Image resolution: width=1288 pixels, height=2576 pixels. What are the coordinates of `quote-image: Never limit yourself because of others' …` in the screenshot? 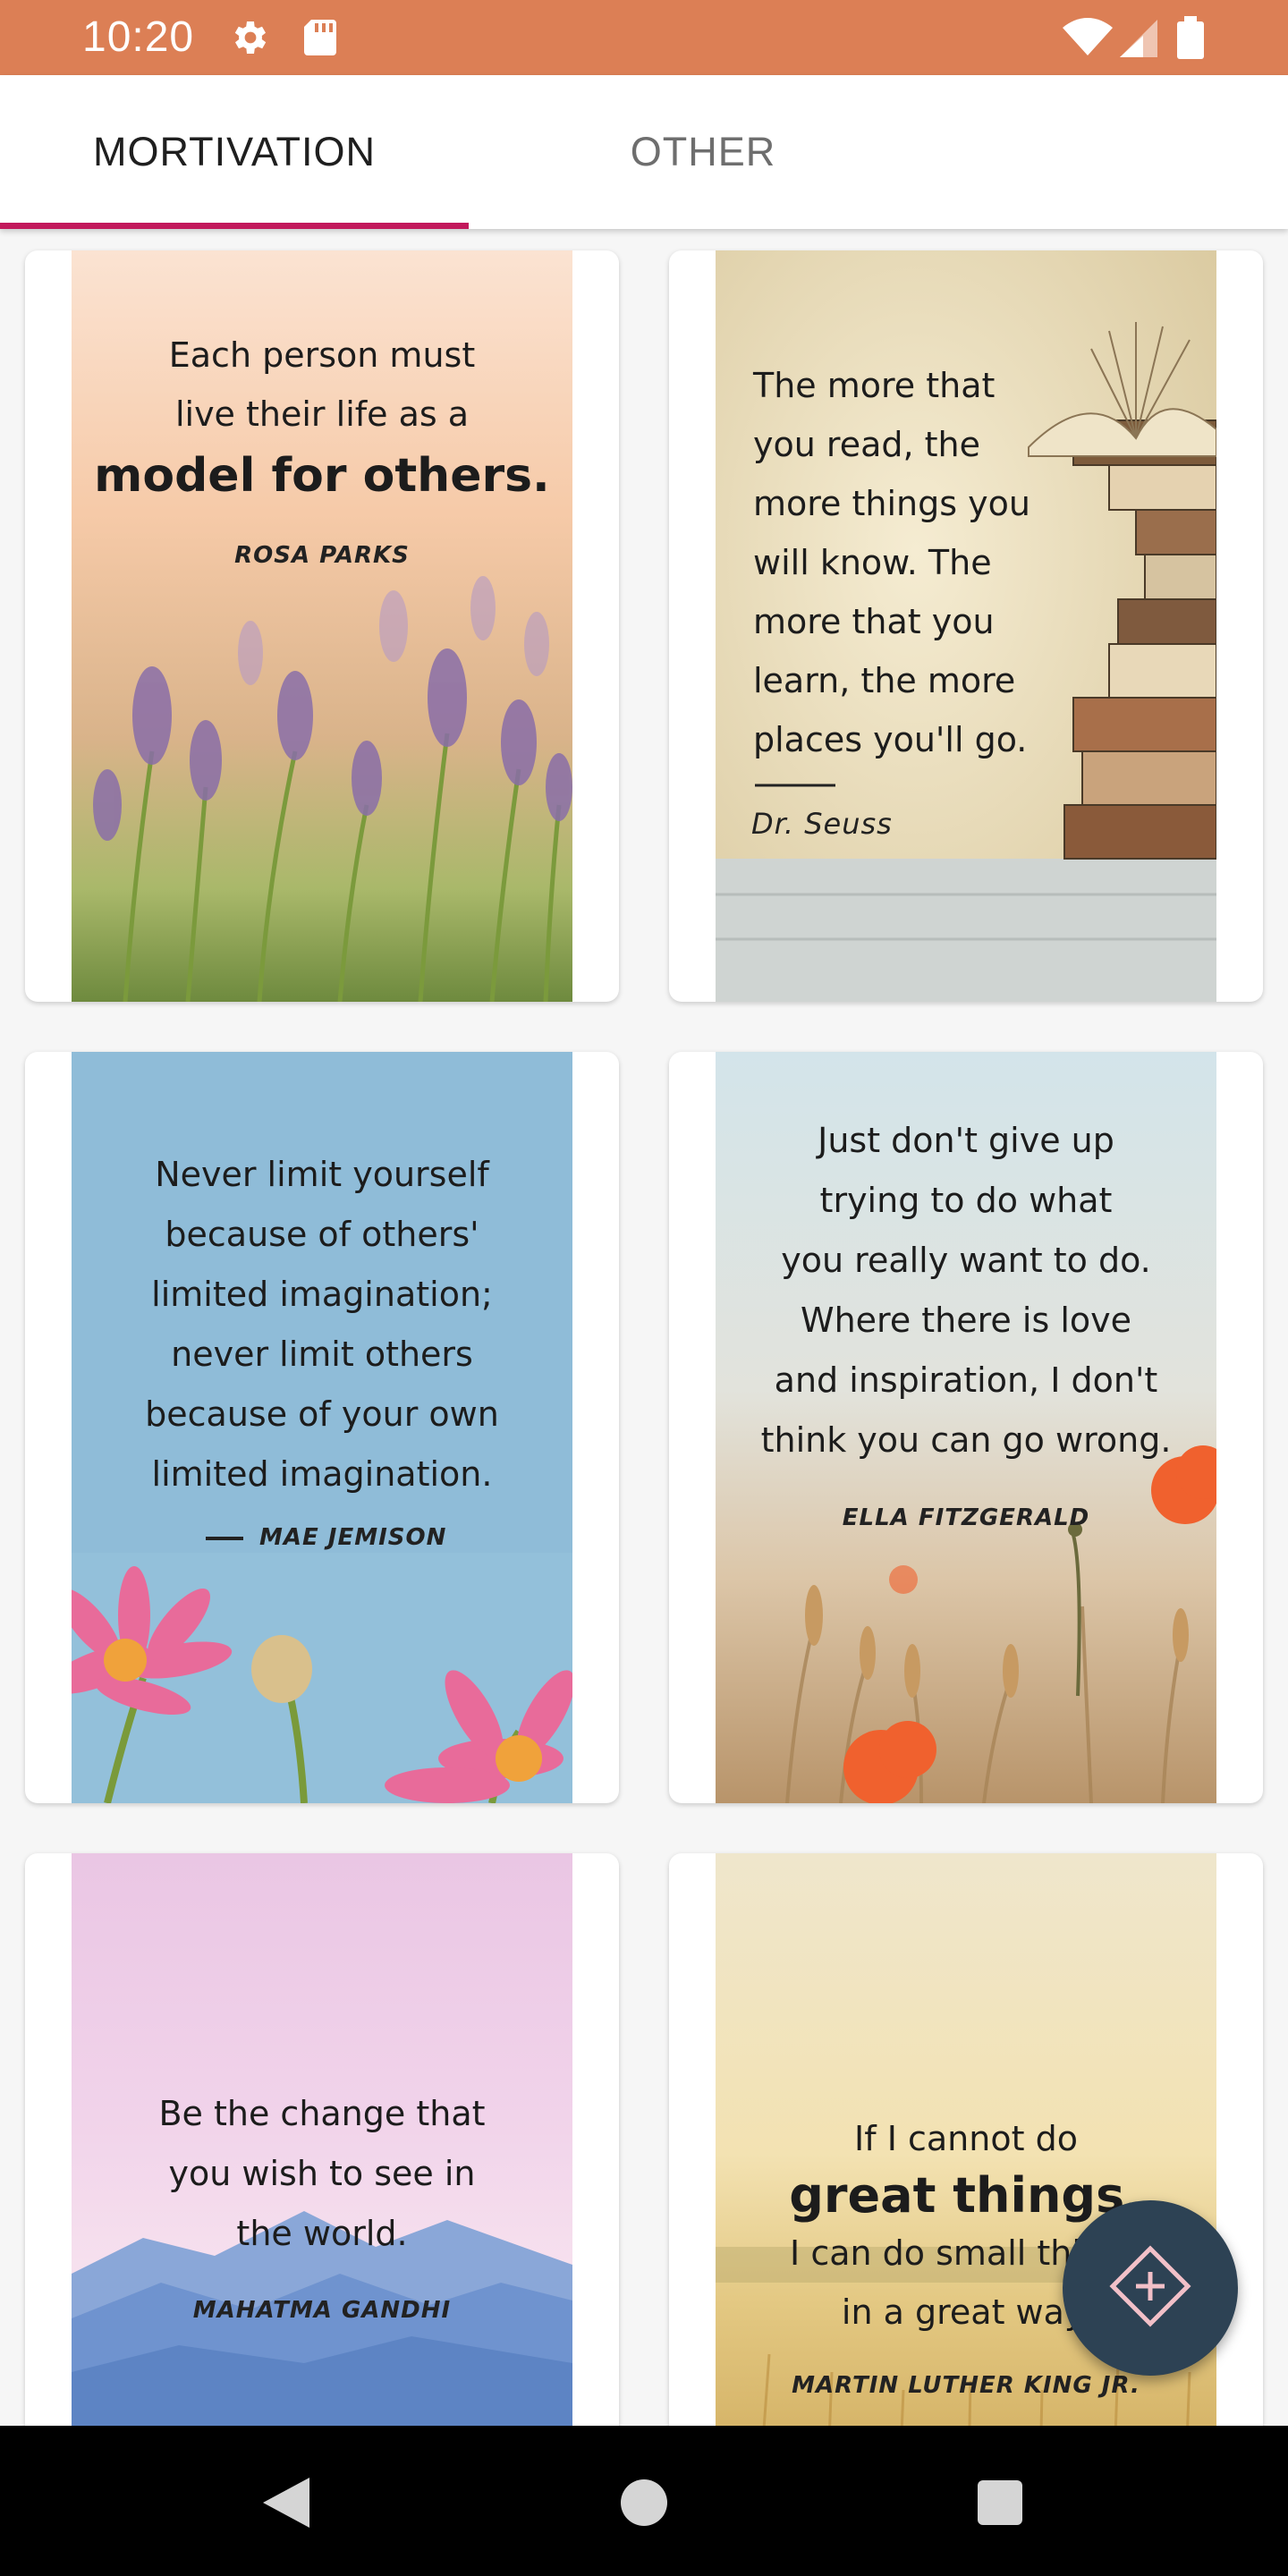 It's located at (322, 1427).